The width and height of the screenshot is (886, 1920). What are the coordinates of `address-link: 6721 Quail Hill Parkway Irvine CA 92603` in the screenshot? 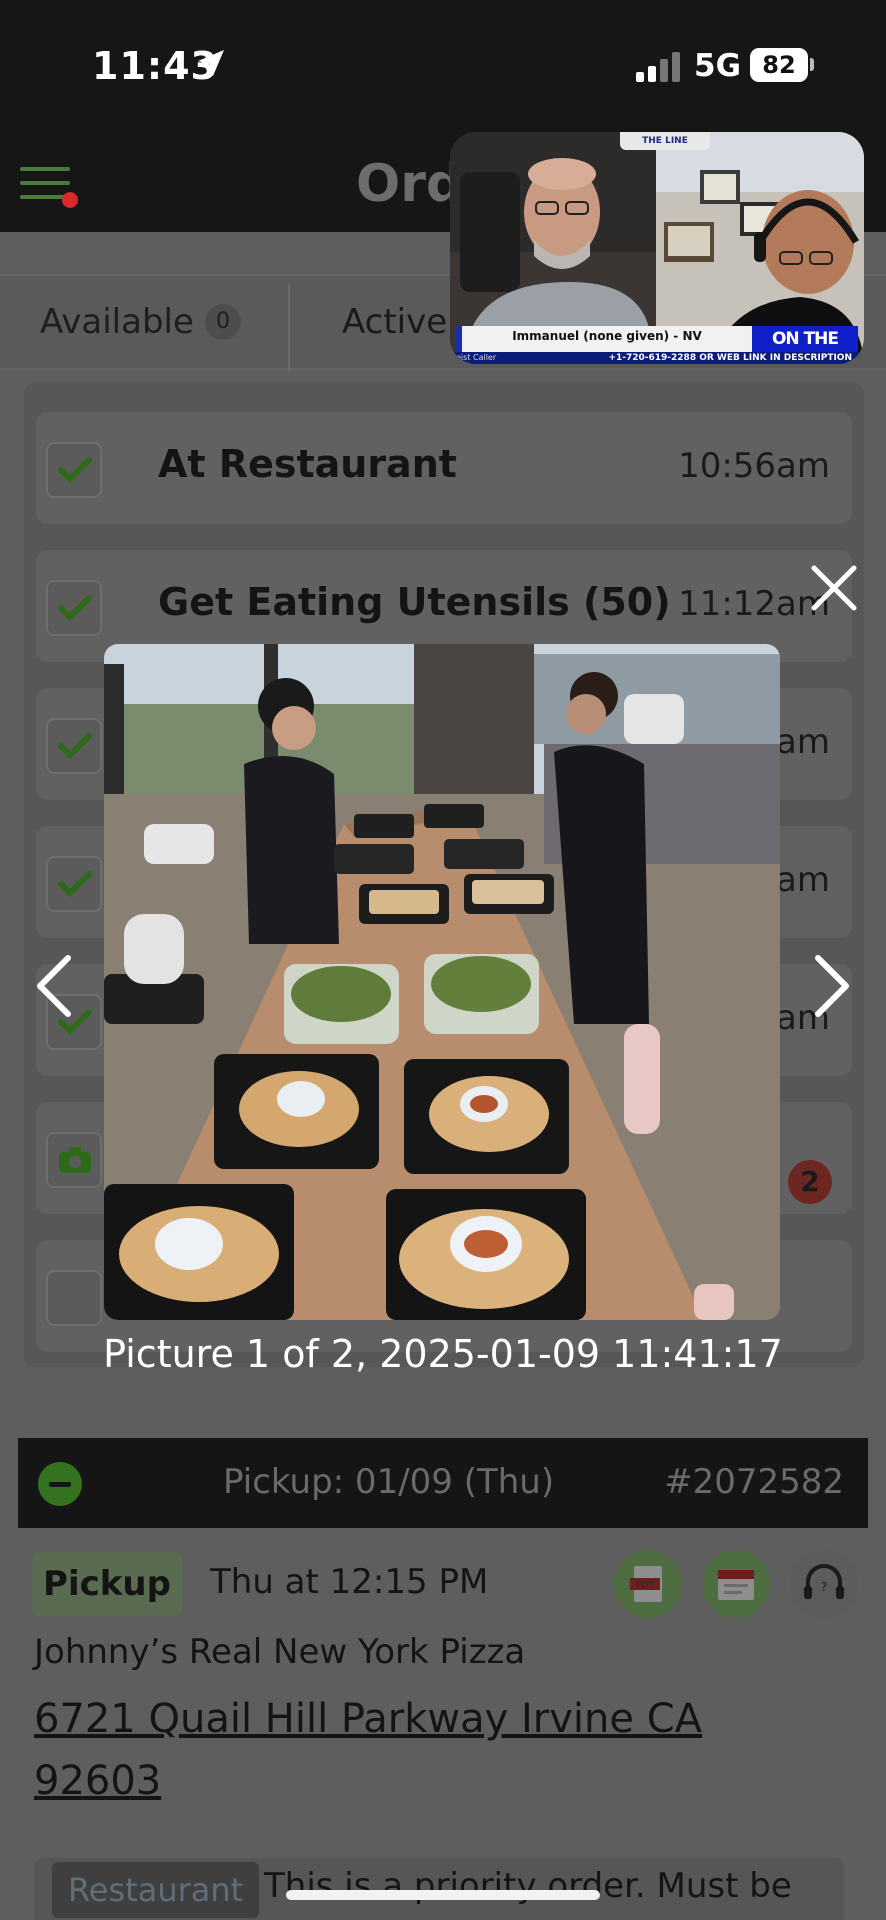 It's located at (394, 1750).